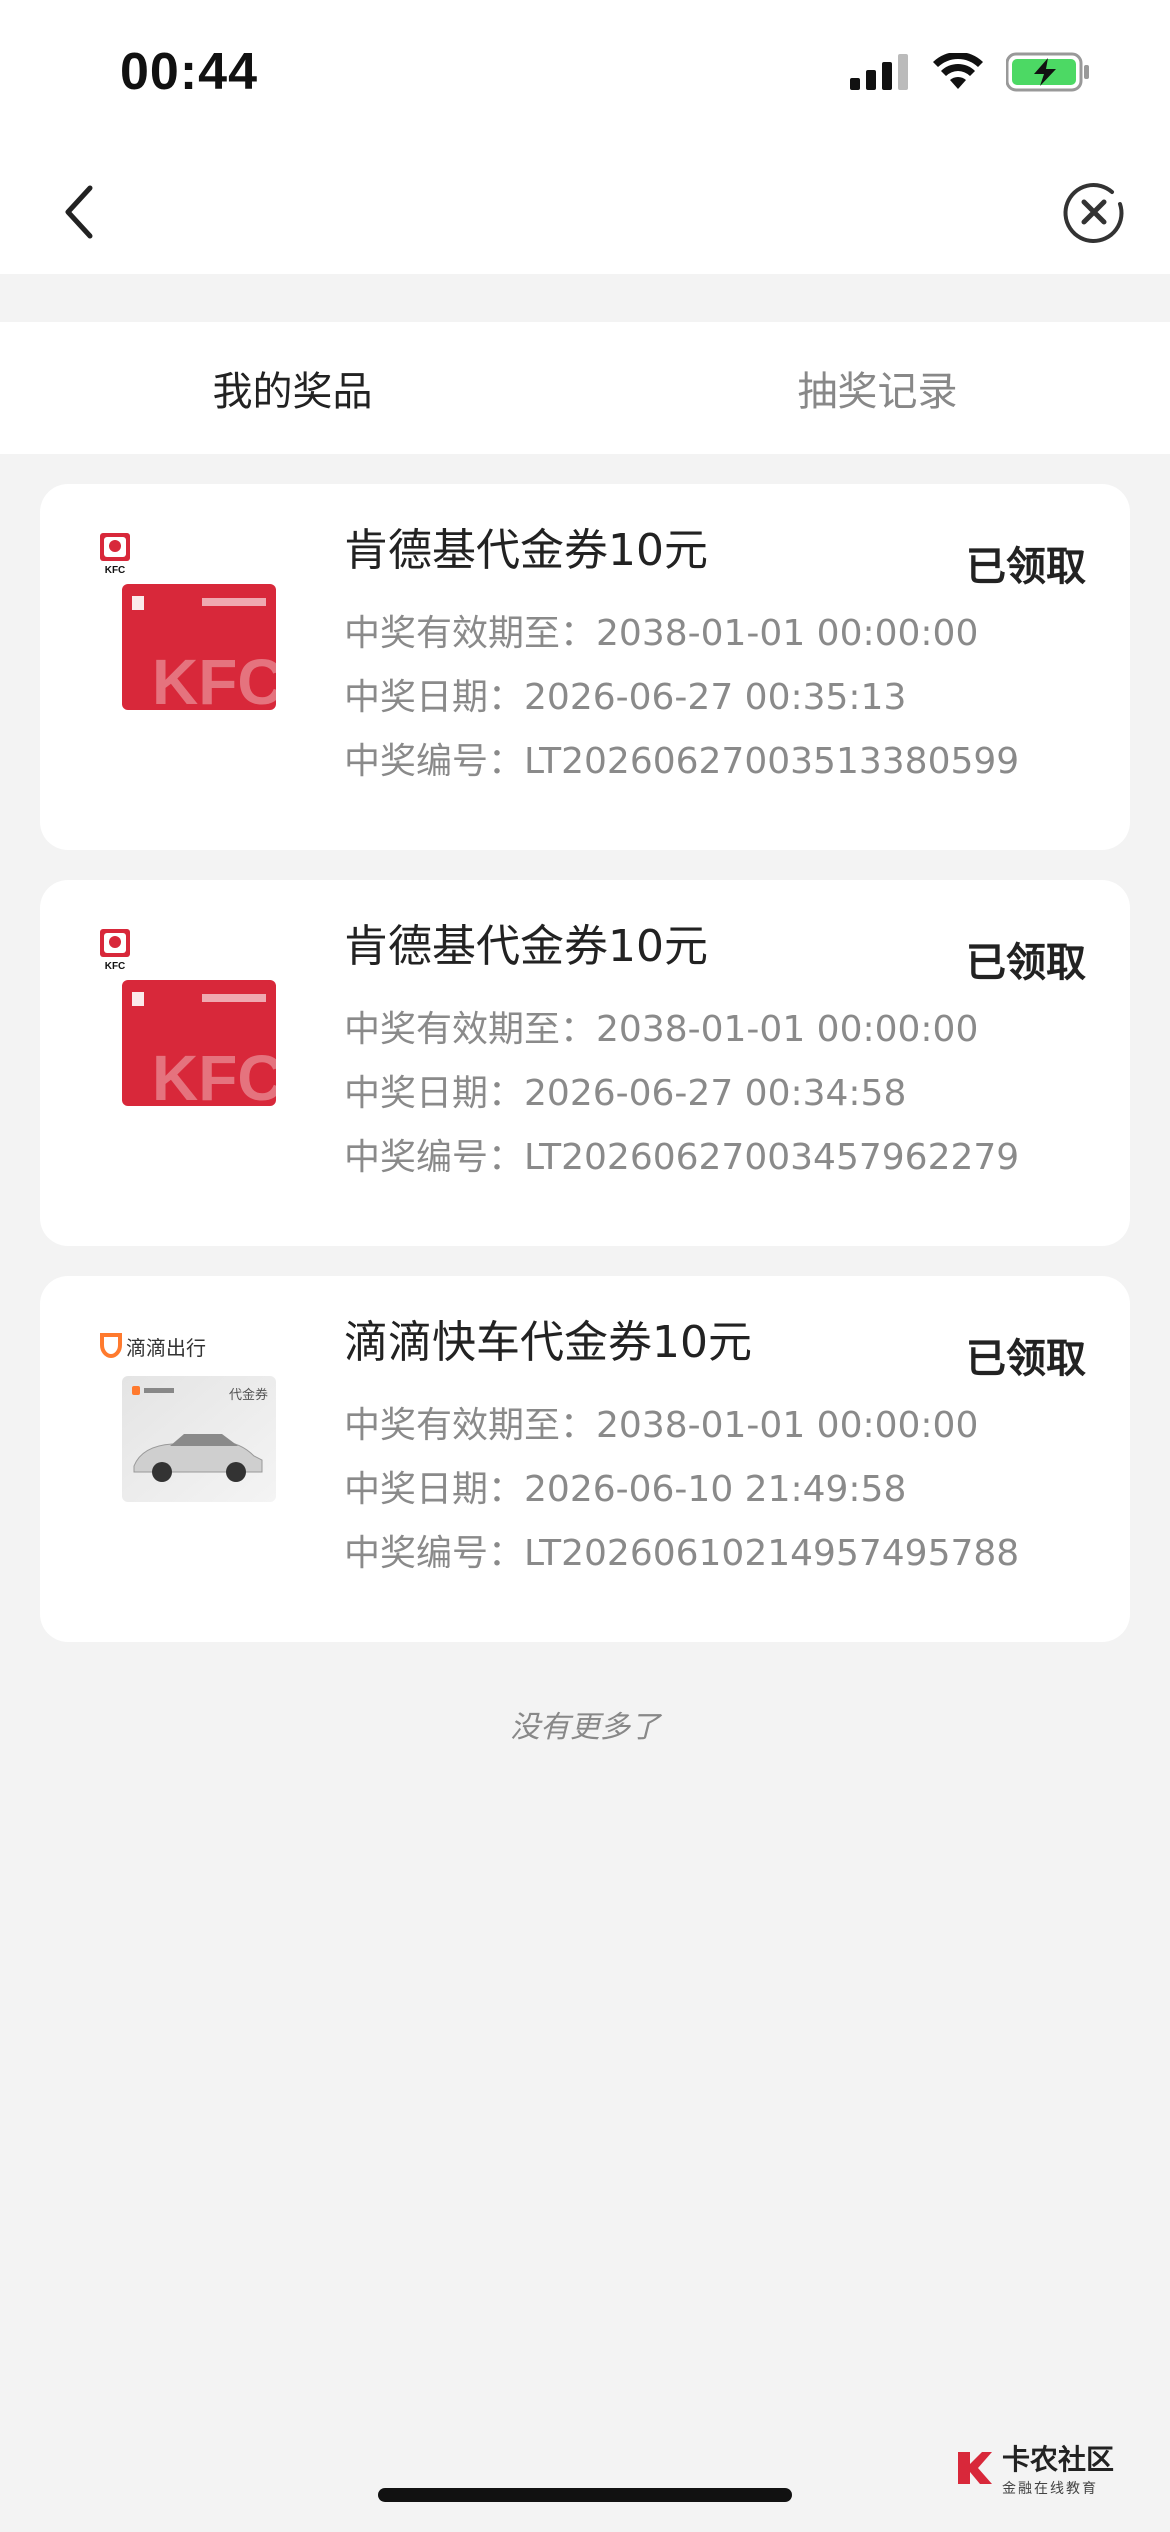 This screenshot has width=1170, height=2532. What do you see at coordinates (585, 75) in the screenshot?
I see `status-bar: 00:44` at bounding box center [585, 75].